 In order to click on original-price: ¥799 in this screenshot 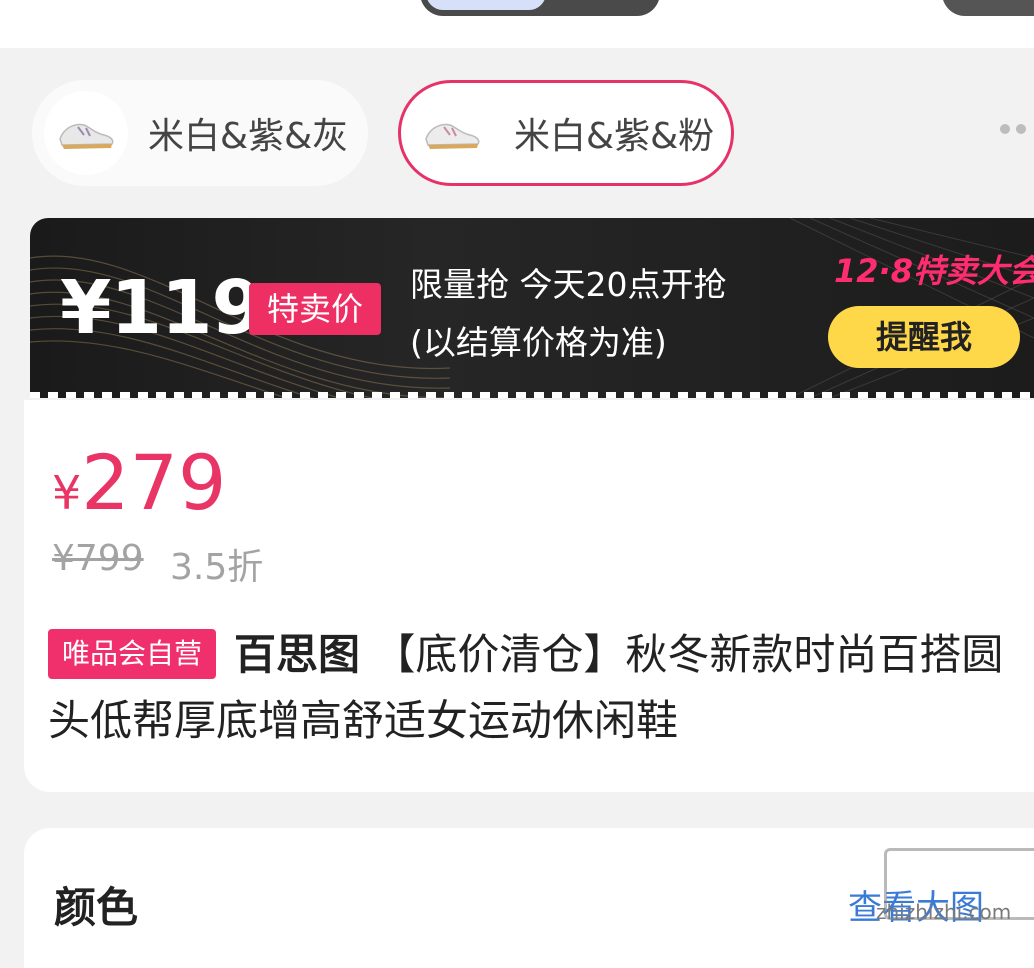, I will do `click(98, 558)`.